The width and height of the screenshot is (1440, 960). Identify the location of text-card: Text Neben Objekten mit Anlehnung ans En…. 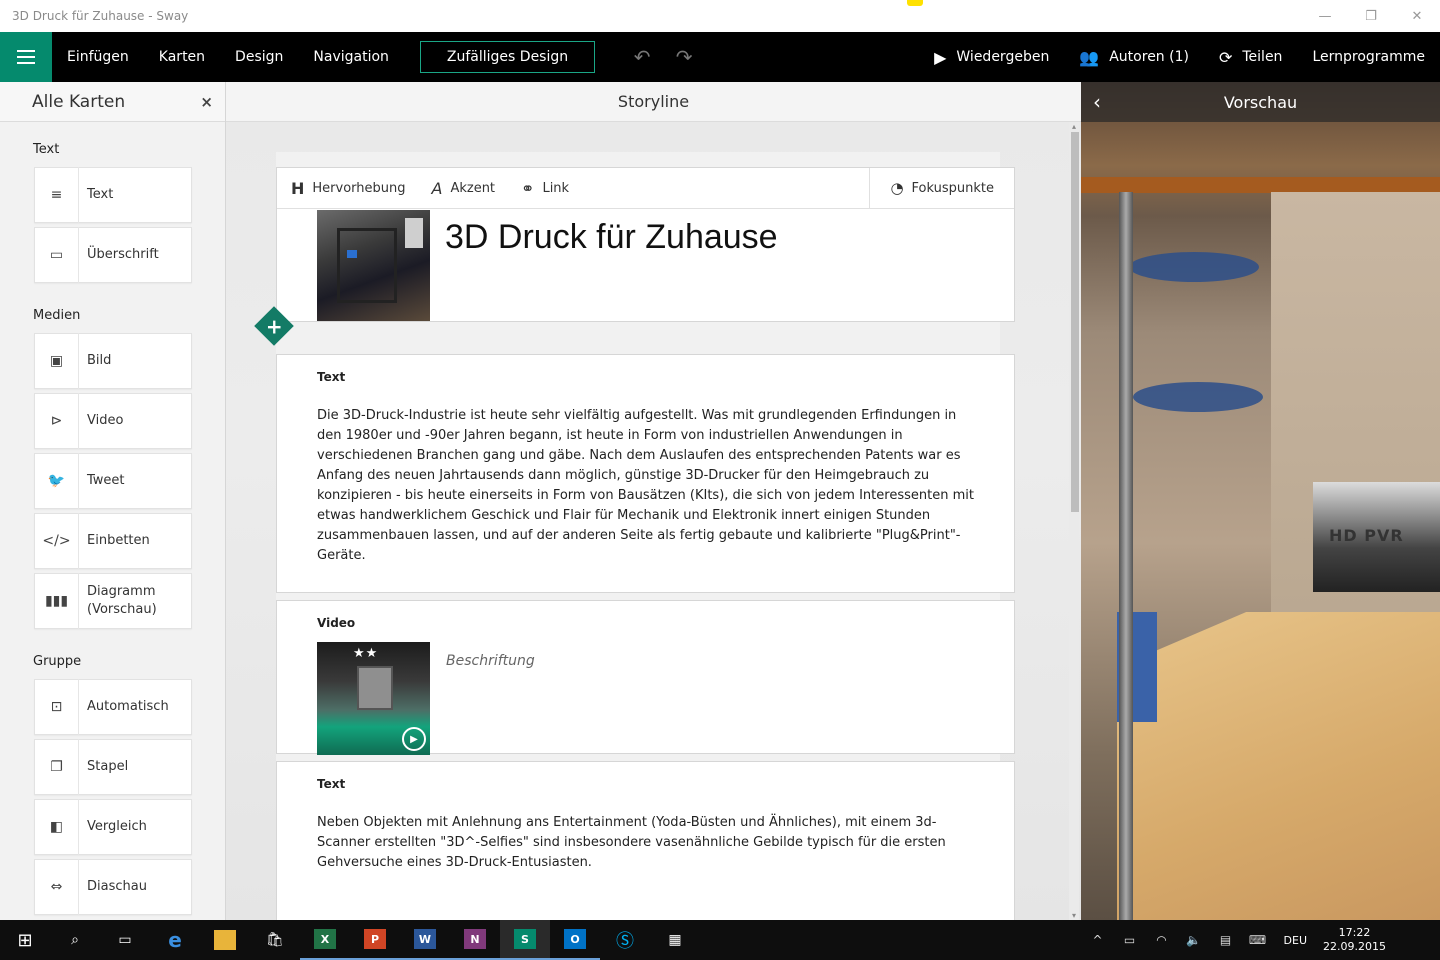
(645, 840).